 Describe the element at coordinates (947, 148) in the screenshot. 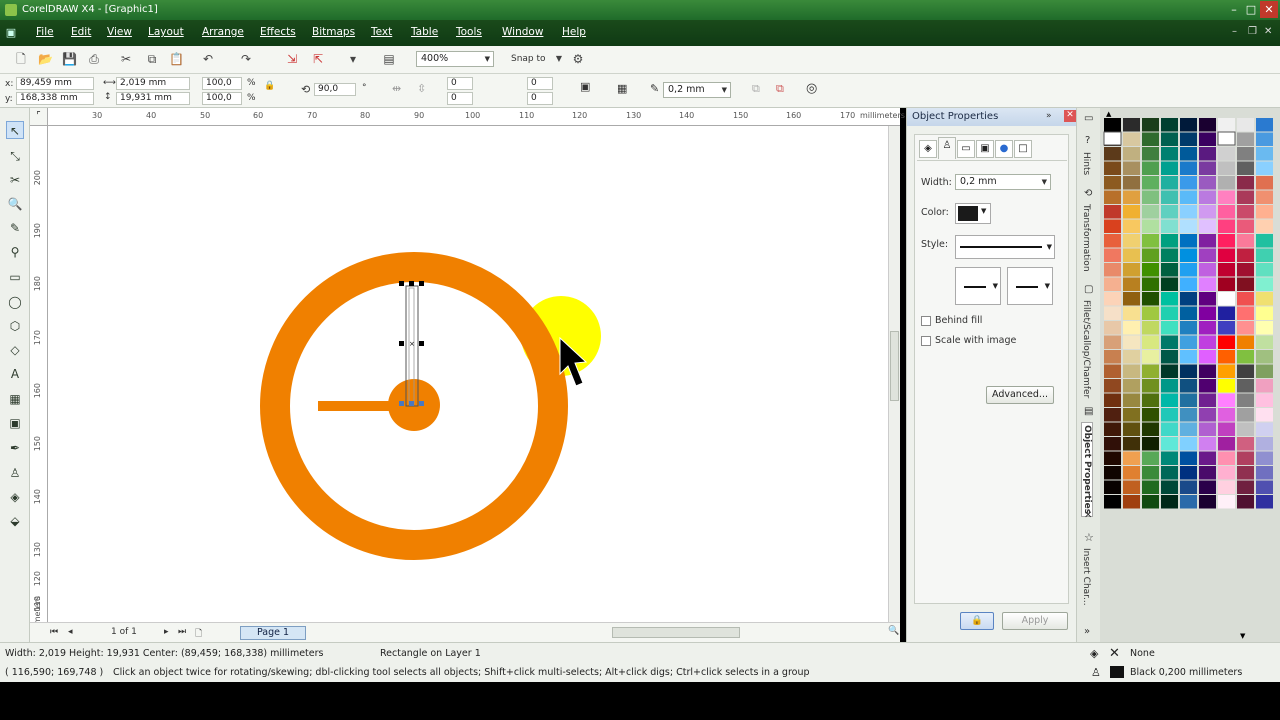

I see `outline-tab-icon: ♙` at that location.